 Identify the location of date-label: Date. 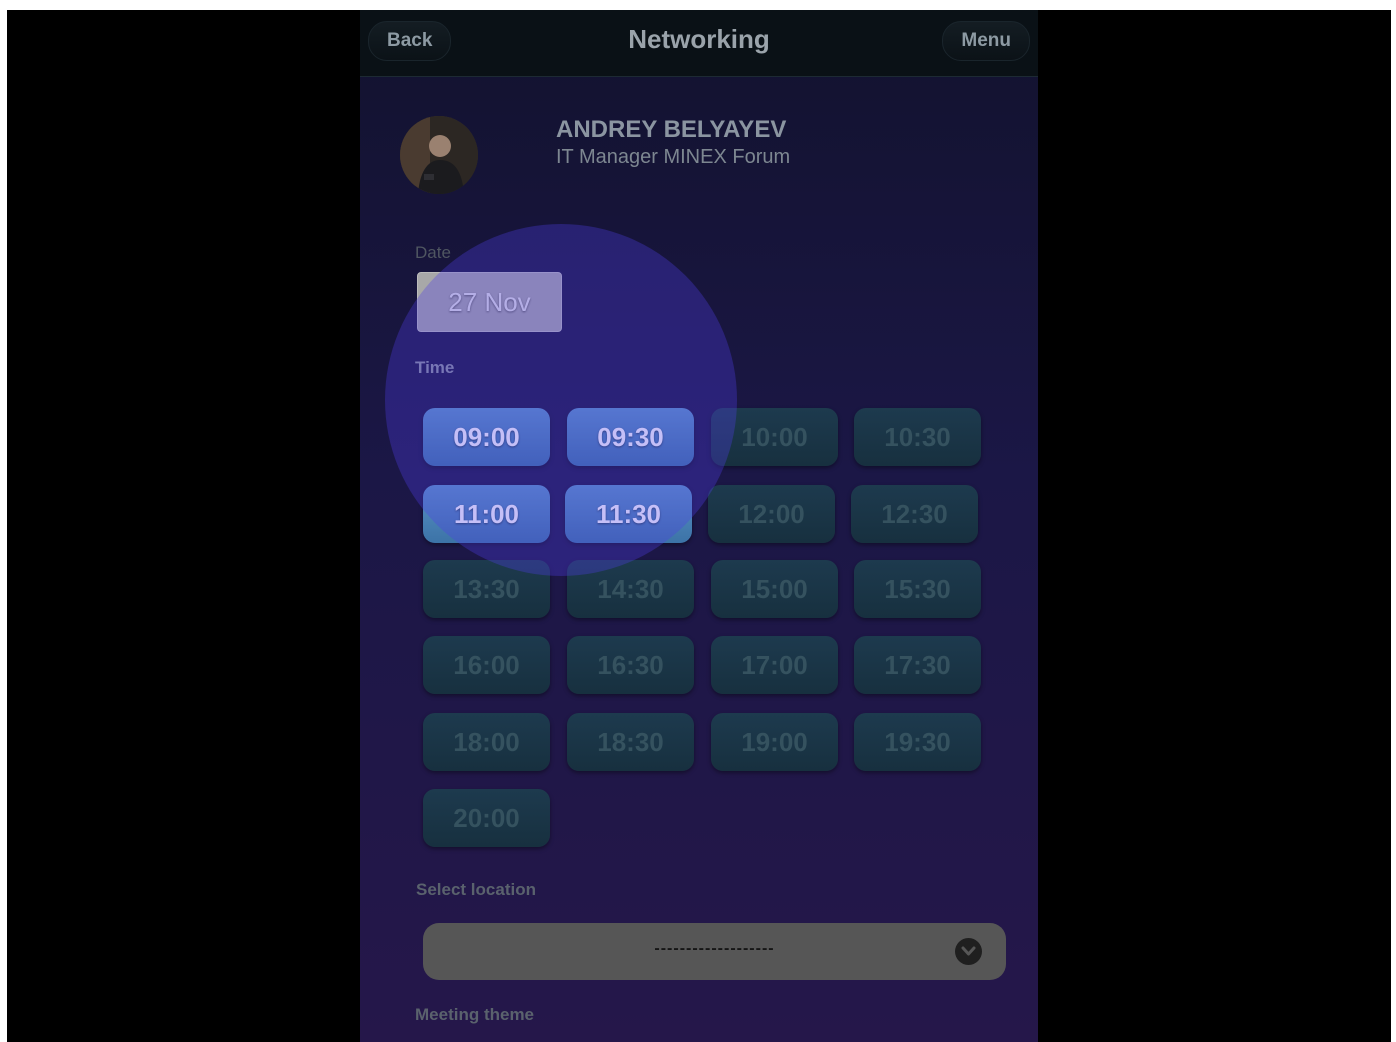
(433, 252).